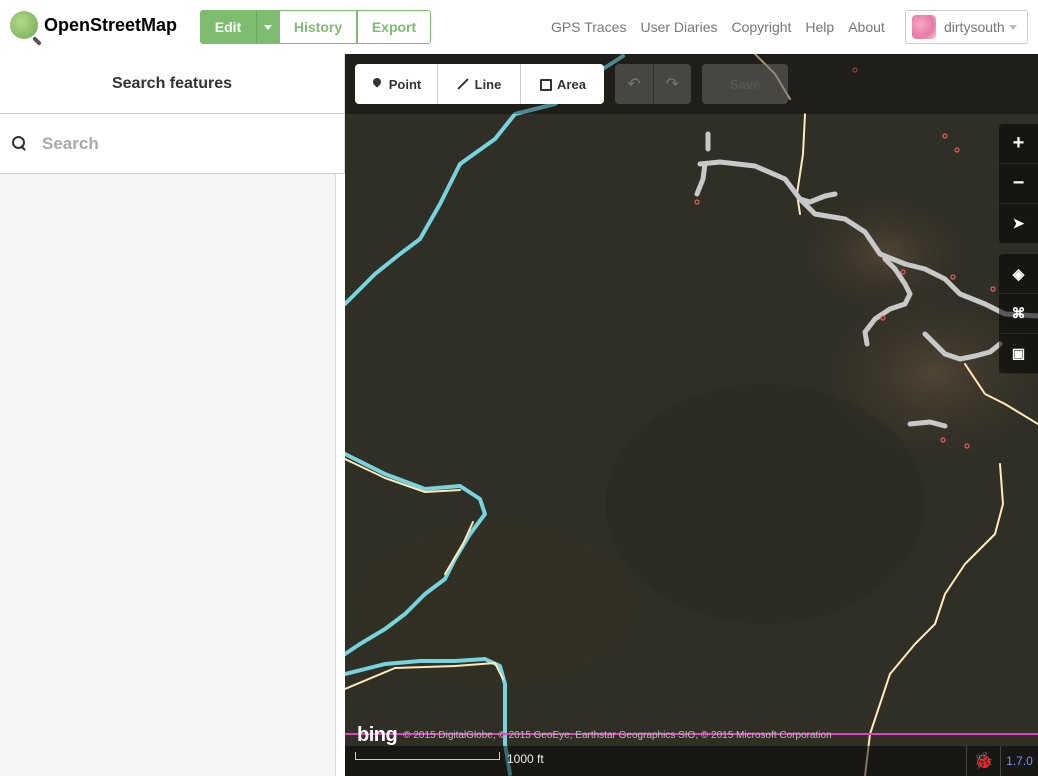  I want to click on nav-gps-traces: GPS Traces, so click(588, 27).